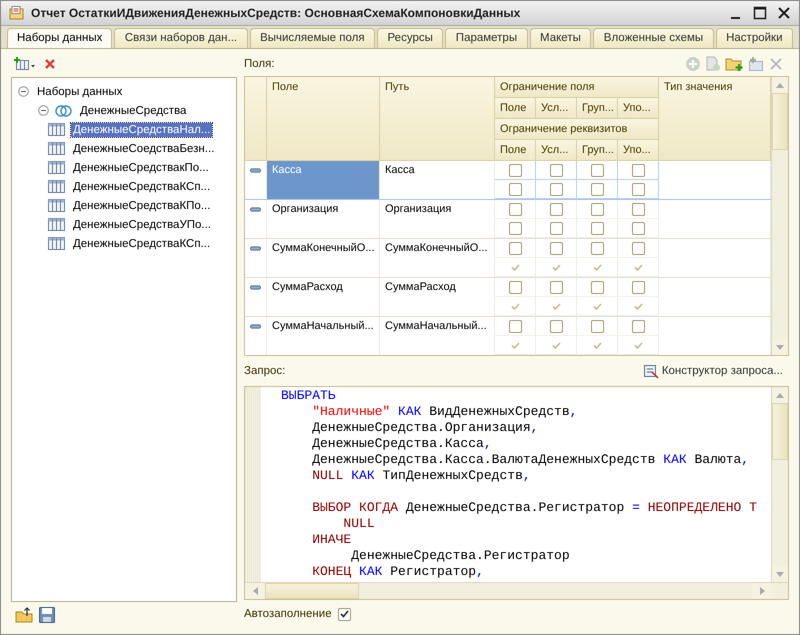 The image size is (800, 635). Describe the element at coordinates (577, 129) in the screenshot. I see `column-header: Ограничение реквизитов` at that location.